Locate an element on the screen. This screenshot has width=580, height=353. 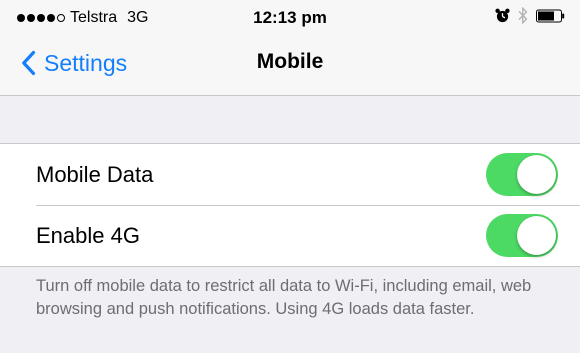
mobile-data-label: Mobile Data is located at coordinates (95, 174).